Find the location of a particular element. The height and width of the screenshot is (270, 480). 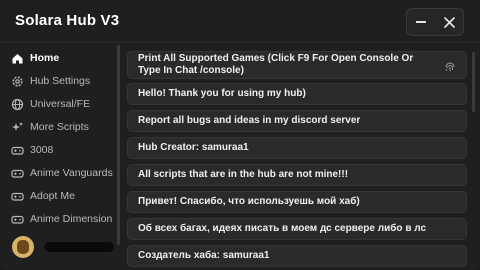

close-button is located at coordinates (449, 22).